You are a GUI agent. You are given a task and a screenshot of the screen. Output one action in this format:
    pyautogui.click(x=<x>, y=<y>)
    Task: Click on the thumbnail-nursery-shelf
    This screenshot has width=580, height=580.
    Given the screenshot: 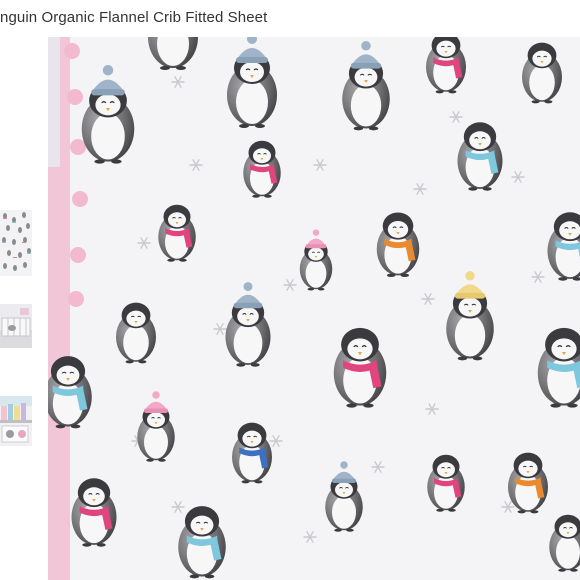 What is the action you would take?
    pyautogui.click(x=16, y=421)
    